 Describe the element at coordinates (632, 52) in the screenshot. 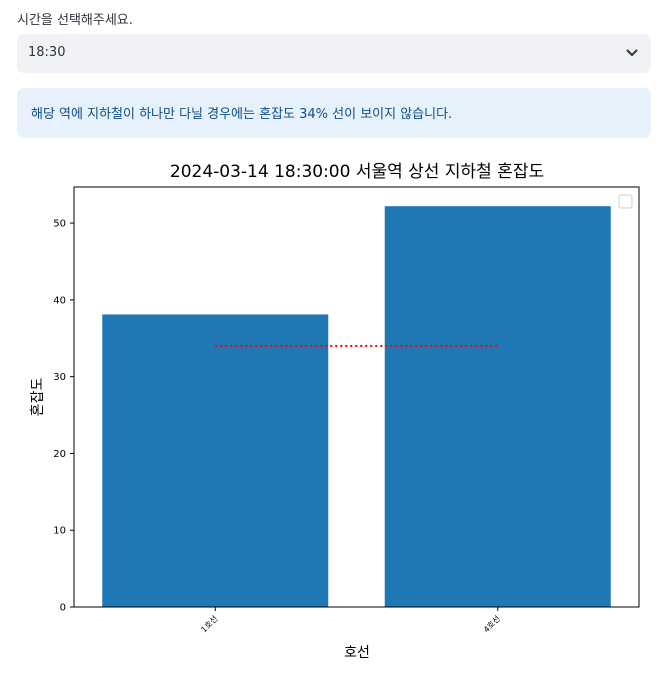

I see `chevron-down-icon` at that location.